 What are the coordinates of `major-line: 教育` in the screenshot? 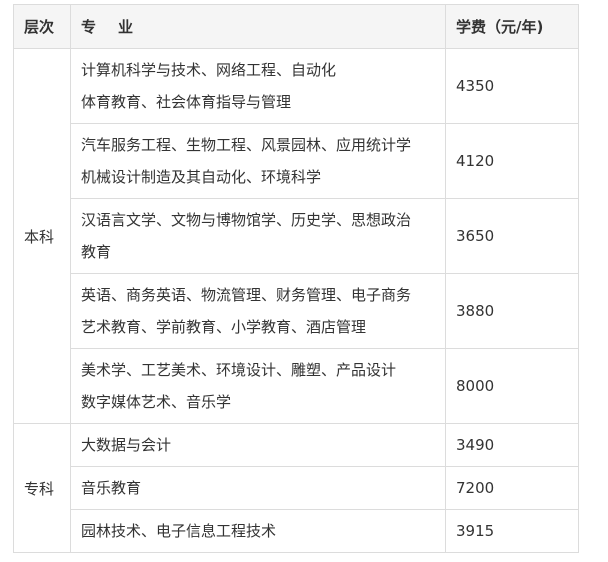 It's located at (96, 252).